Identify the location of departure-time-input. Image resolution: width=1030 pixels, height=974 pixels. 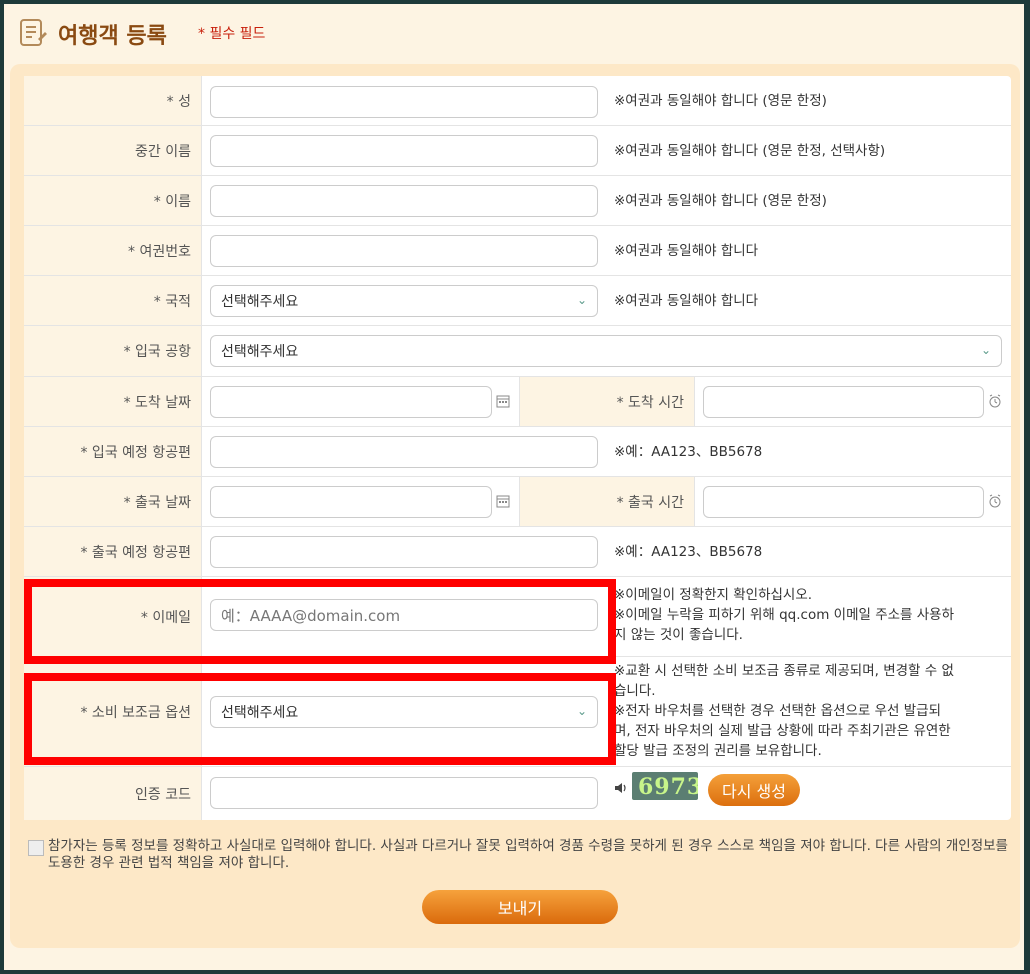
(843, 502).